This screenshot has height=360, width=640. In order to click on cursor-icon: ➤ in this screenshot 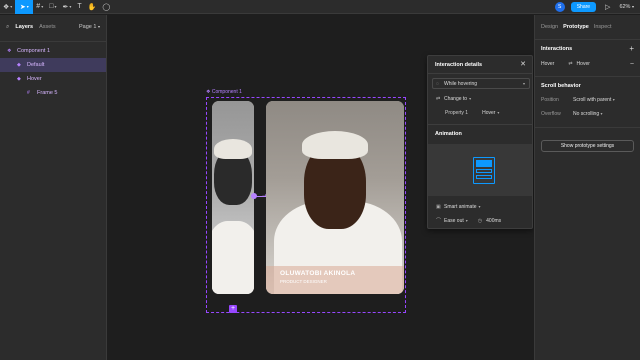, I will do `click(22, 7)`.